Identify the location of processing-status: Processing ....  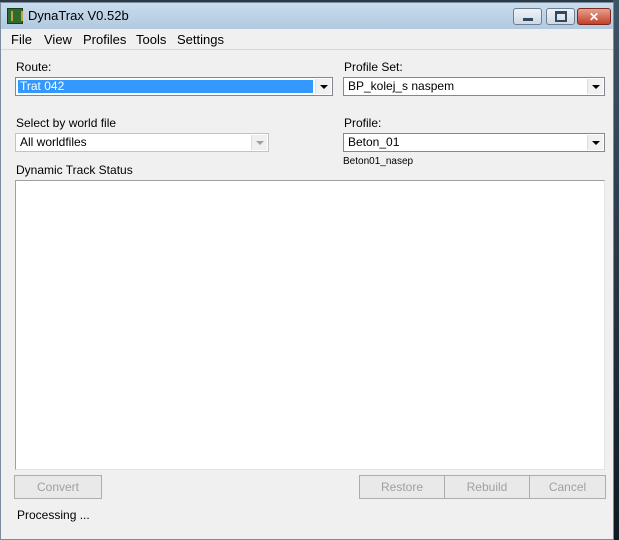
(53, 515).